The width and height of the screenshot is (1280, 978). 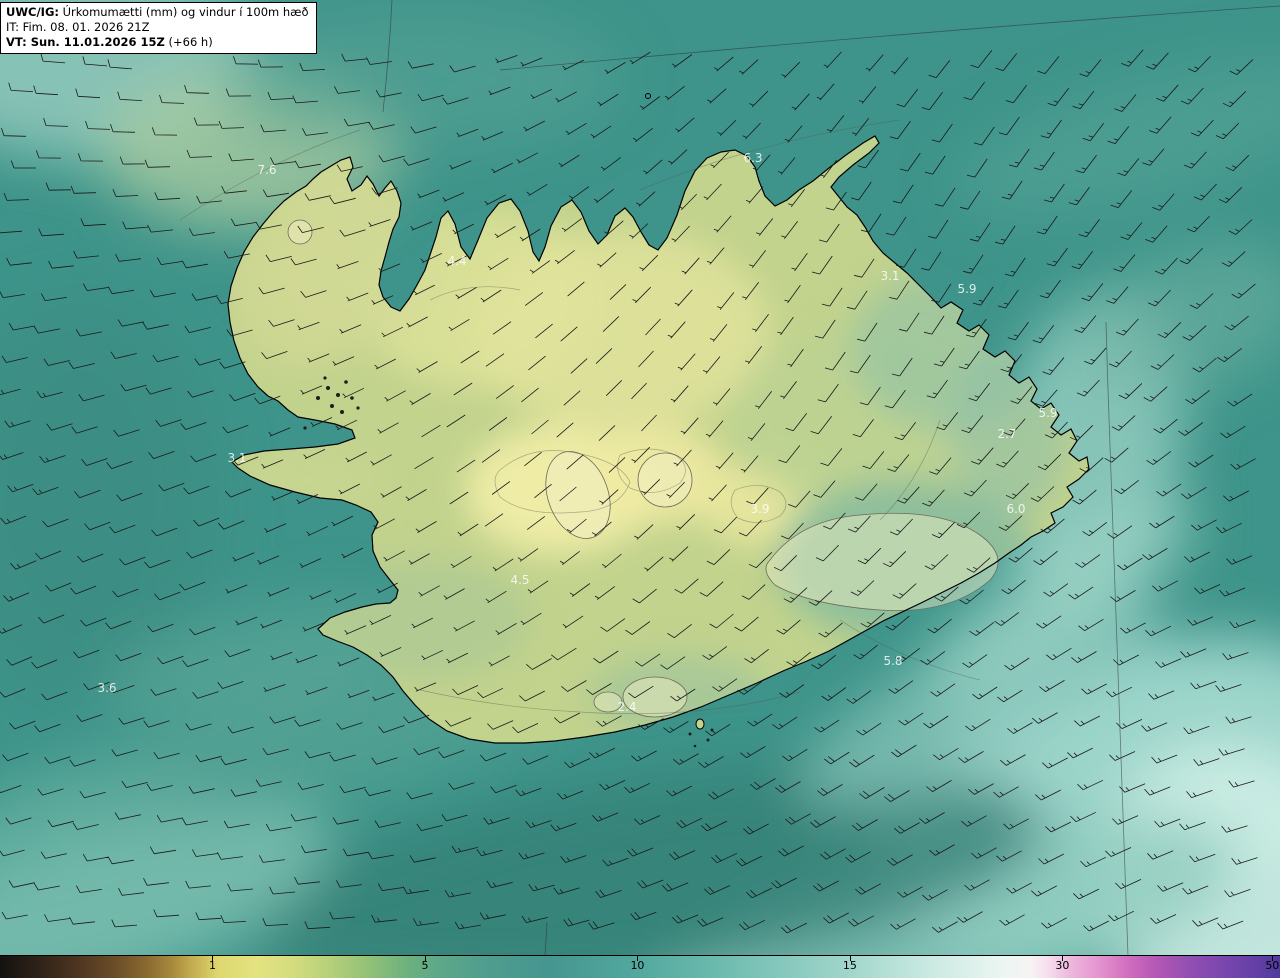 What do you see at coordinates (752, 158) in the screenshot?
I see `precip-value-label: 6.3` at bounding box center [752, 158].